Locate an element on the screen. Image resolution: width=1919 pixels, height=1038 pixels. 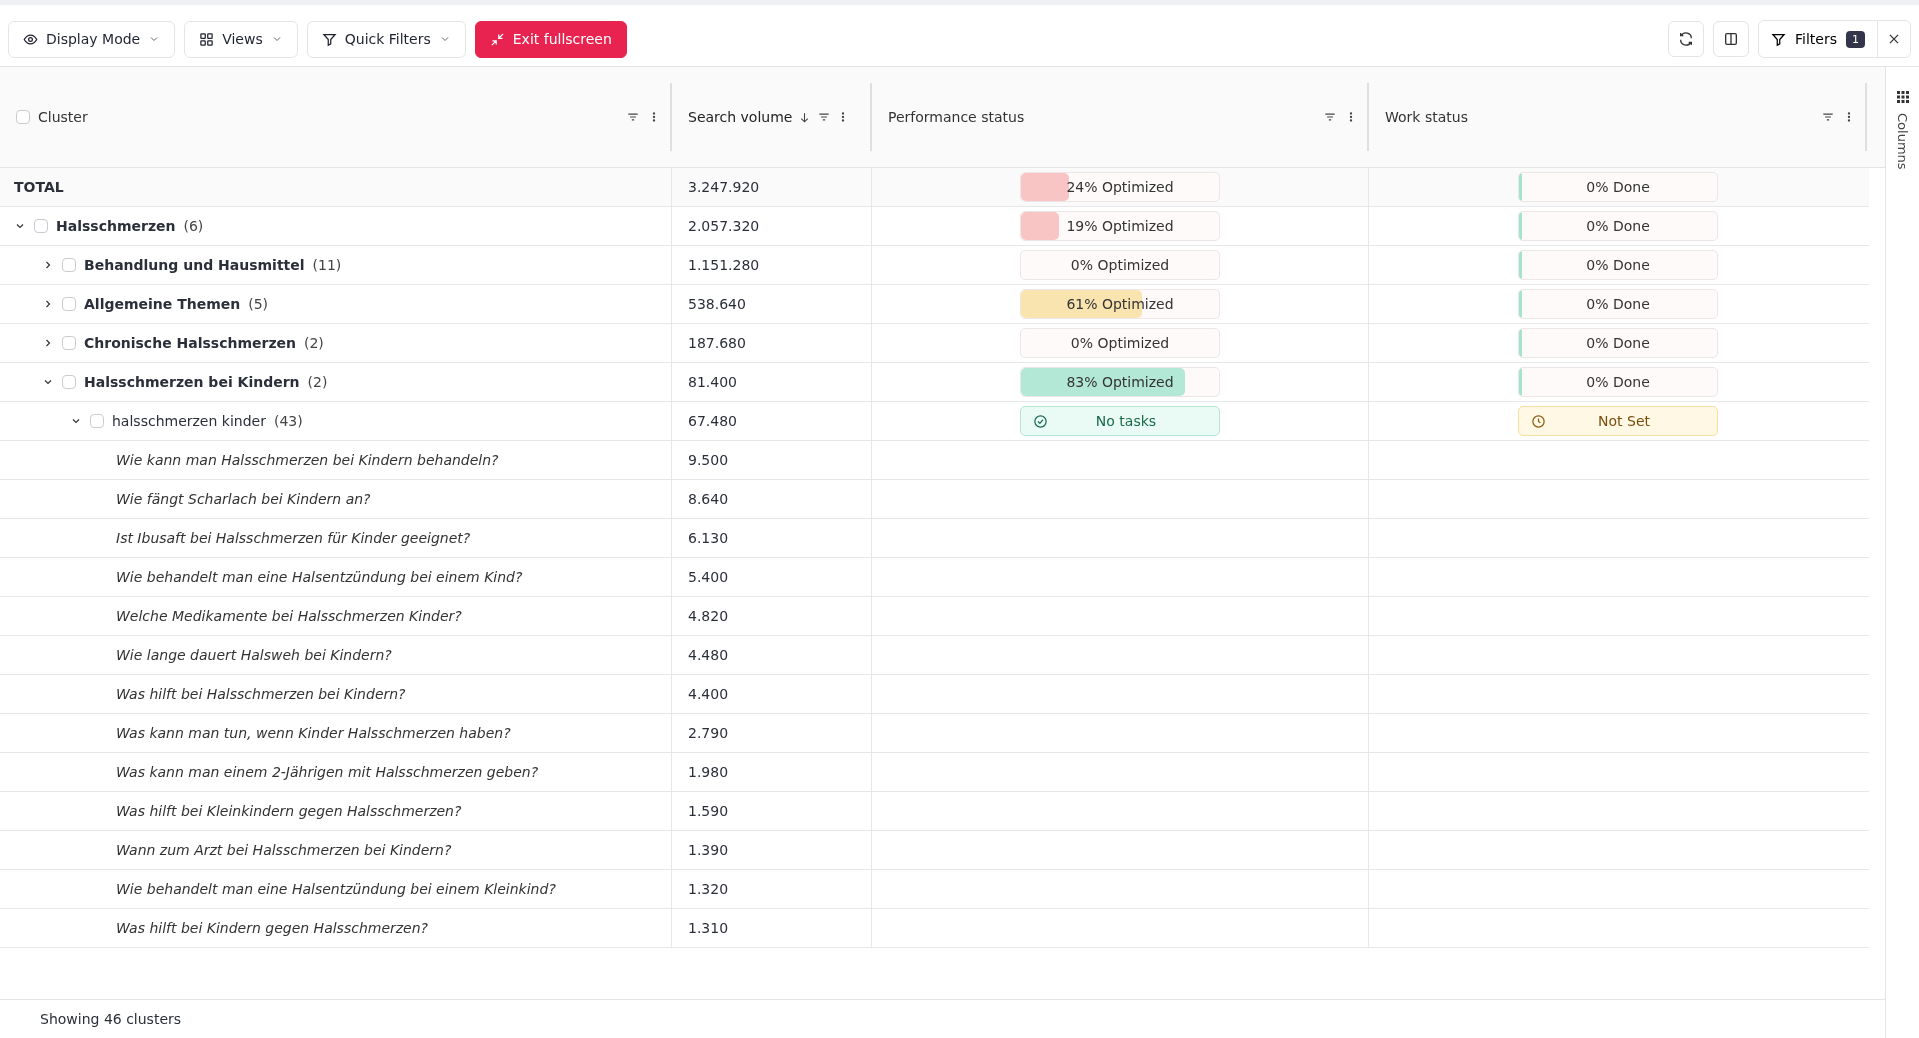
total-label: TOTAL is located at coordinates (39, 187).